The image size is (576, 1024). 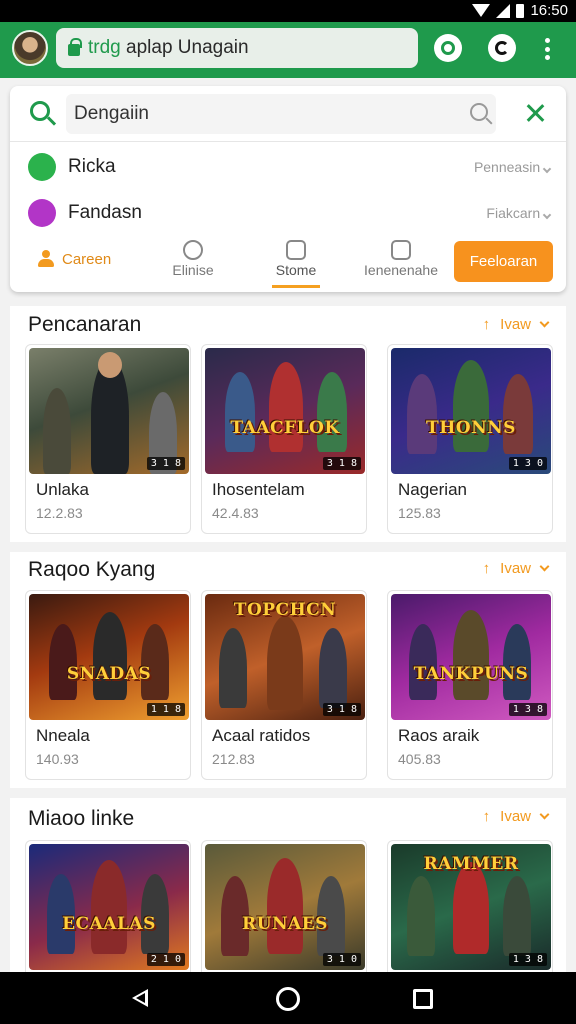 What do you see at coordinates (109, 907) in the screenshot?
I see `game-thumbnail: ECAALAS 2 1 0` at bounding box center [109, 907].